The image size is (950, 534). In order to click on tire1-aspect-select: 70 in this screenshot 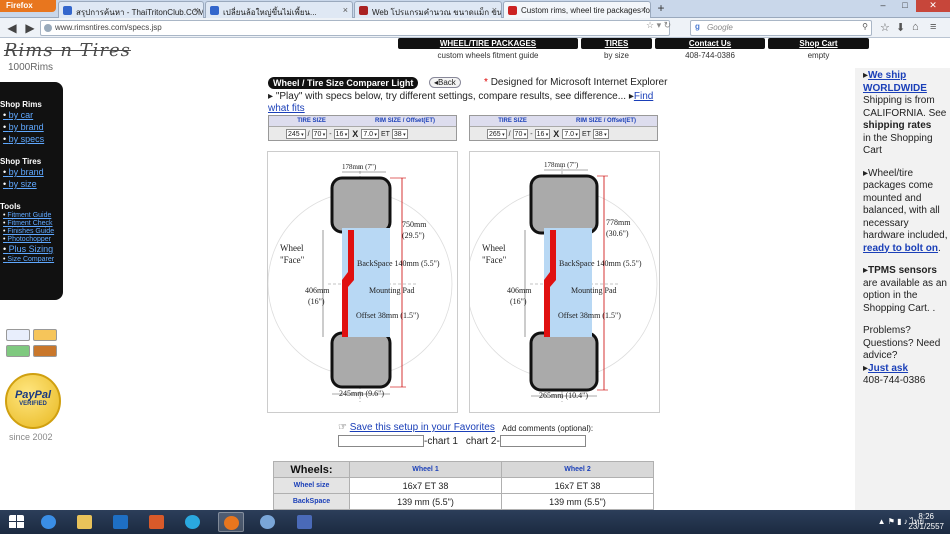, I will do `click(319, 134)`.